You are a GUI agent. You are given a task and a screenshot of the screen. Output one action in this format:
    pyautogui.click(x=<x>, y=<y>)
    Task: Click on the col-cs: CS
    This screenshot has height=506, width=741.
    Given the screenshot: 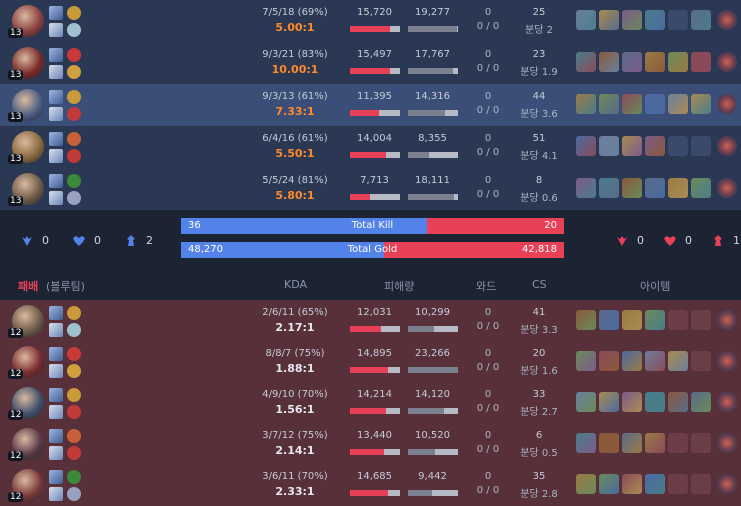 What is the action you would take?
    pyautogui.click(x=539, y=284)
    